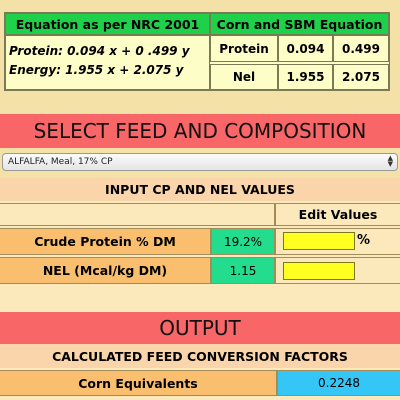 The image size is (400, 400). I want to click on nel-label: NEL (Mcal/kg DM), so click(105, 270).